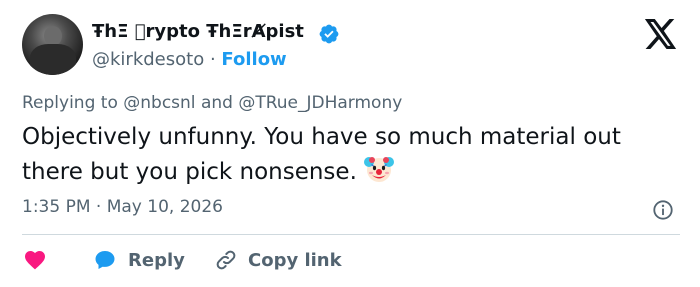 The height and width of the screenshot is (287, 700). What do you see at coordinates (70, 103) in the screenshot?
I see `replying-prefix: Replying to` at bounding box center [70, 103].